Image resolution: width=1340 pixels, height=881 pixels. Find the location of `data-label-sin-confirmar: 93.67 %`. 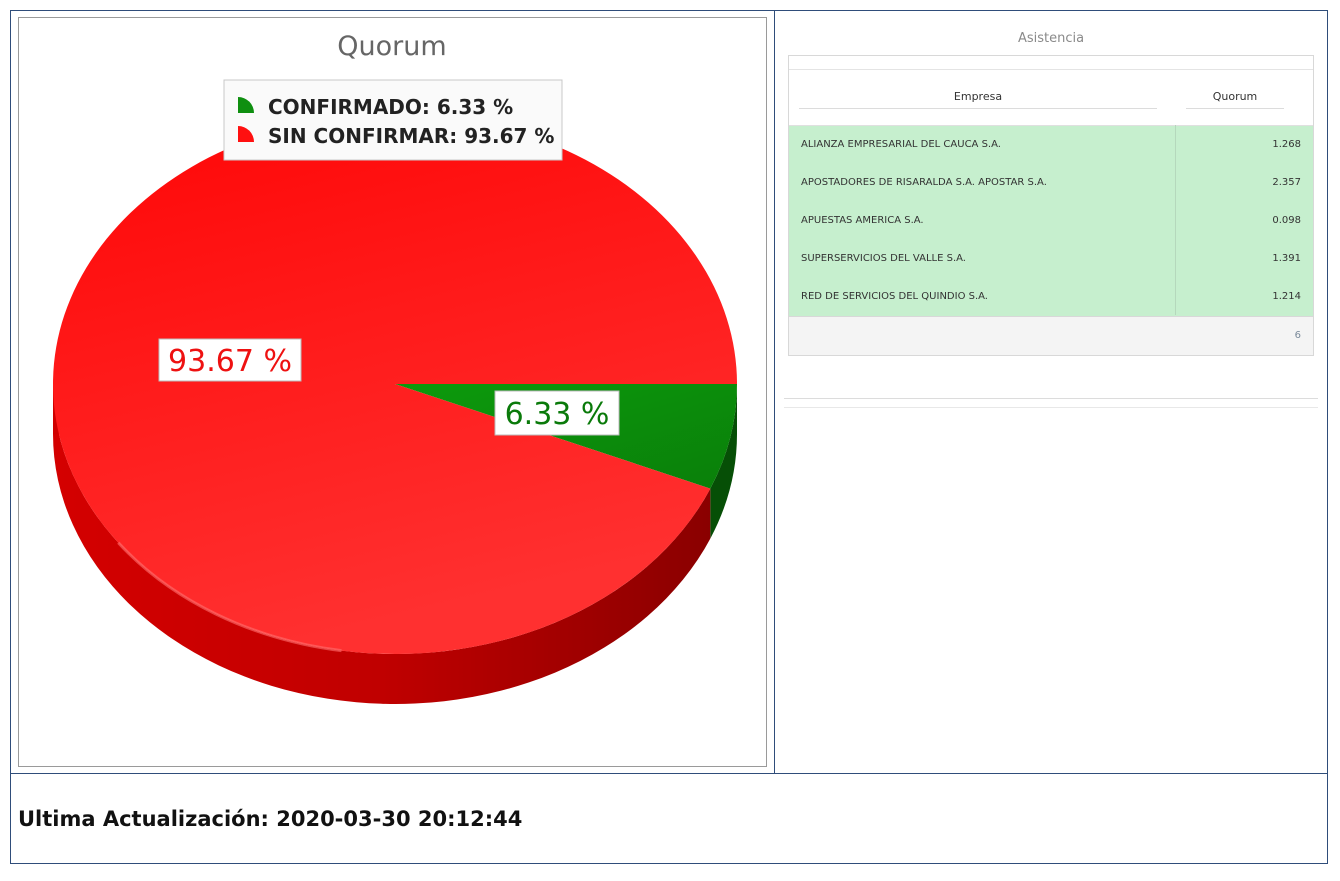

data-label-sin-confirmar: 93.67 % is located at coordinates (230, 360).